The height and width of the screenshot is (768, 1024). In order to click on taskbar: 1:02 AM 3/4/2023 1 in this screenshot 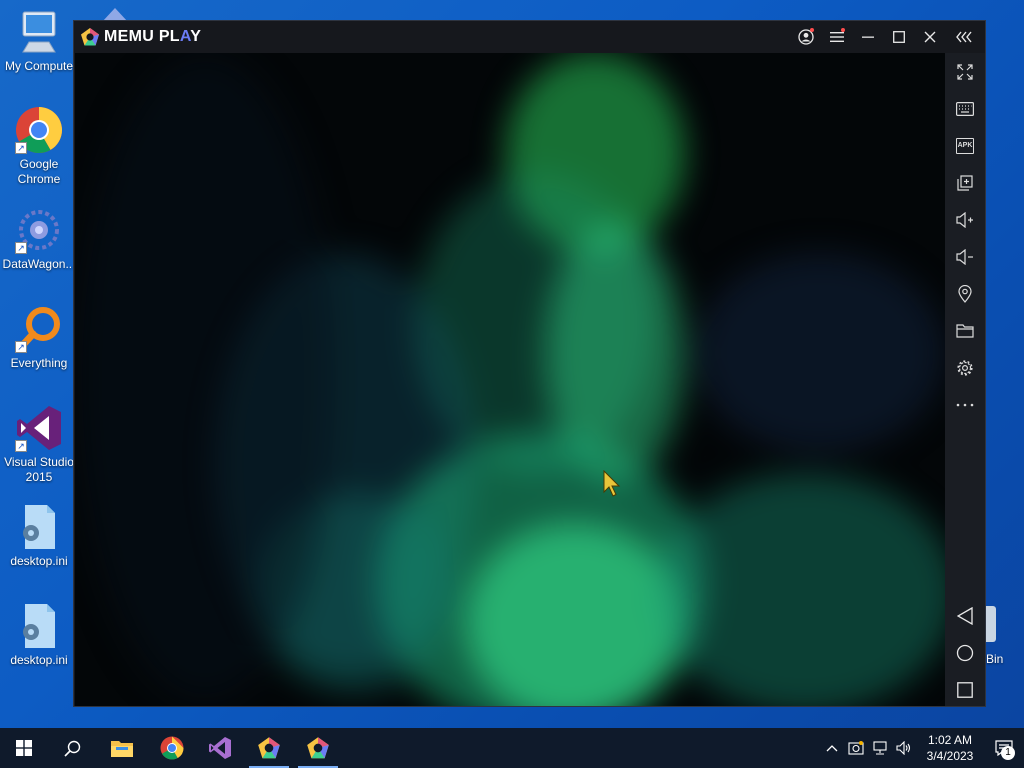, I will do `click(512, 748)`.